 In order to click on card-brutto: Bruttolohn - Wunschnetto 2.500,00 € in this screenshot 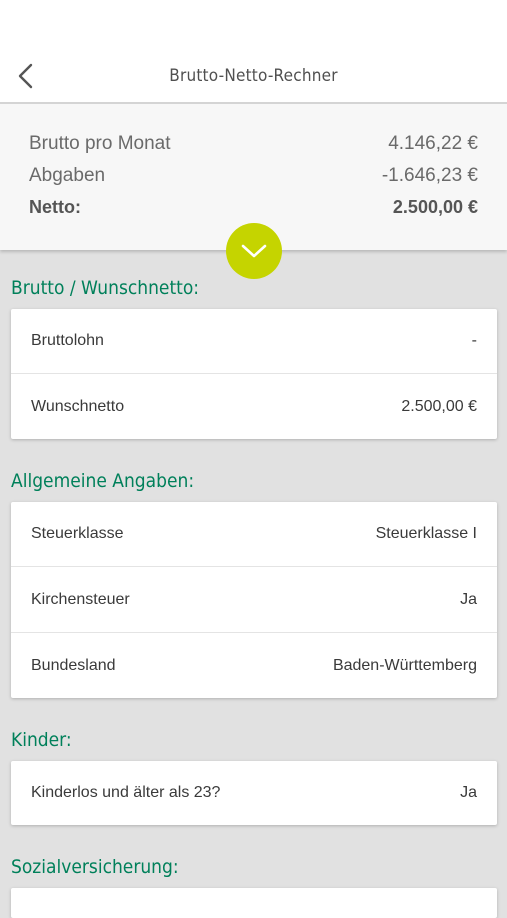, I will do `click(254, 374)`.